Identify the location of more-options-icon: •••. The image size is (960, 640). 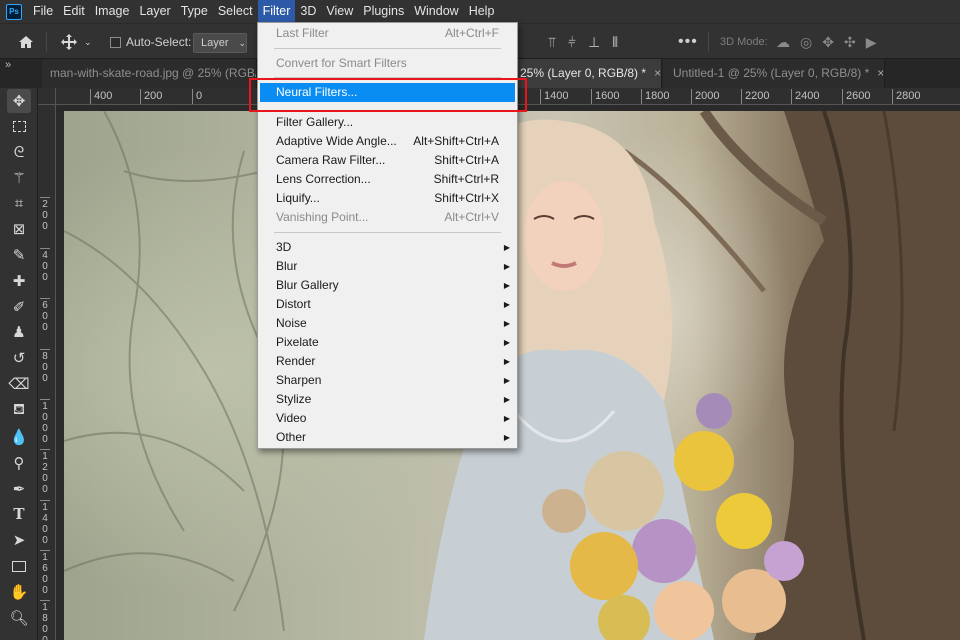
(688, 42).